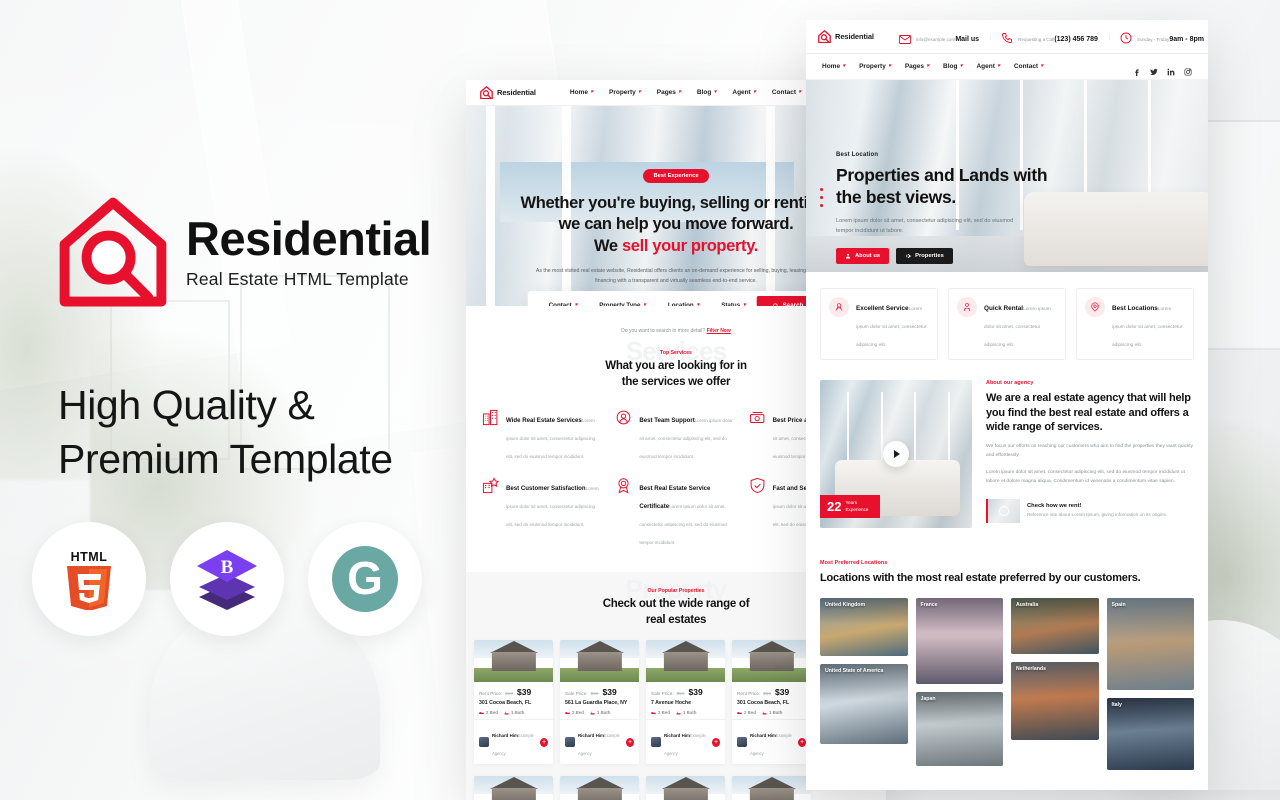  What do you see at coordinates (1150, 733) in the screenshot?
I see `location-tile-italy: Italy` at bounding box center [1150, 733].